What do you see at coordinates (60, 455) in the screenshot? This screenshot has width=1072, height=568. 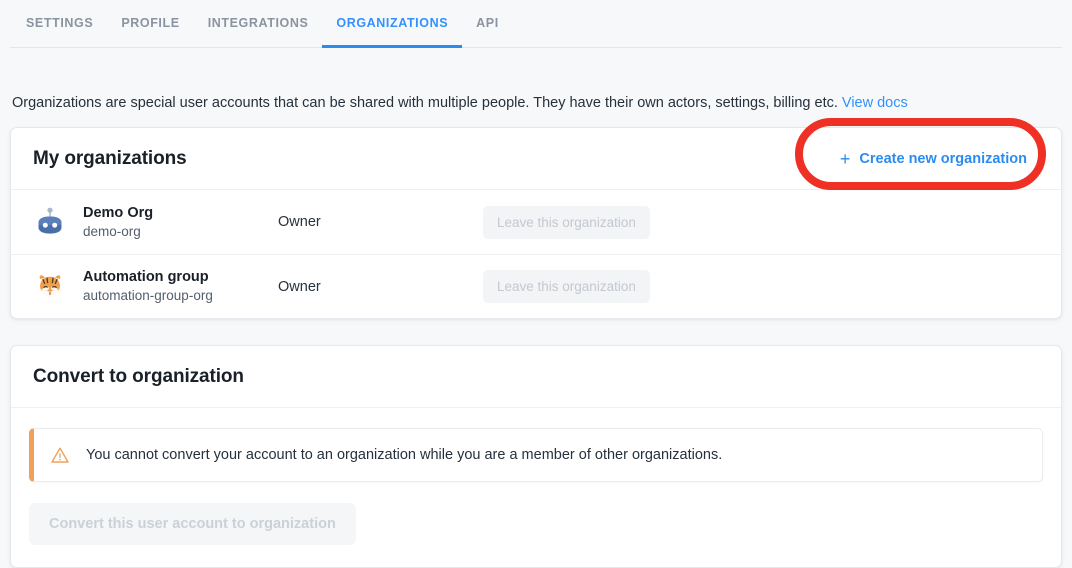 I see `warning-triangle-icon` at bounding box center [60, 455].